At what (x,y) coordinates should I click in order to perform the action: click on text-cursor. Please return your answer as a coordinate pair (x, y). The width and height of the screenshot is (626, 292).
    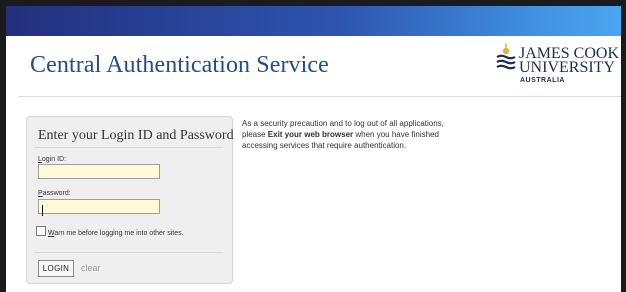
    Looking at the image, I should click on (42, 210).